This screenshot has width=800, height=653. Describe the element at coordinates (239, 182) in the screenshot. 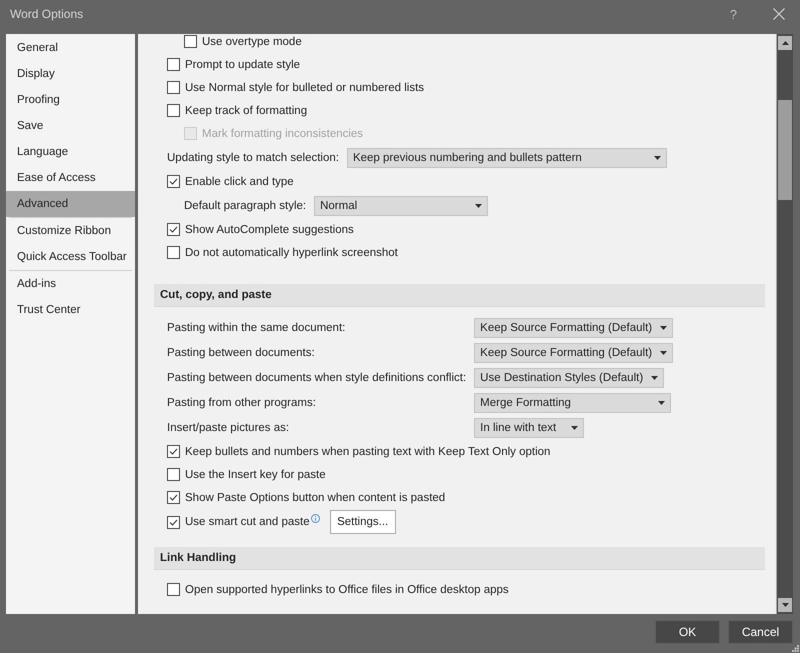

I see `checkbox-label: Enable click and type` at that location.